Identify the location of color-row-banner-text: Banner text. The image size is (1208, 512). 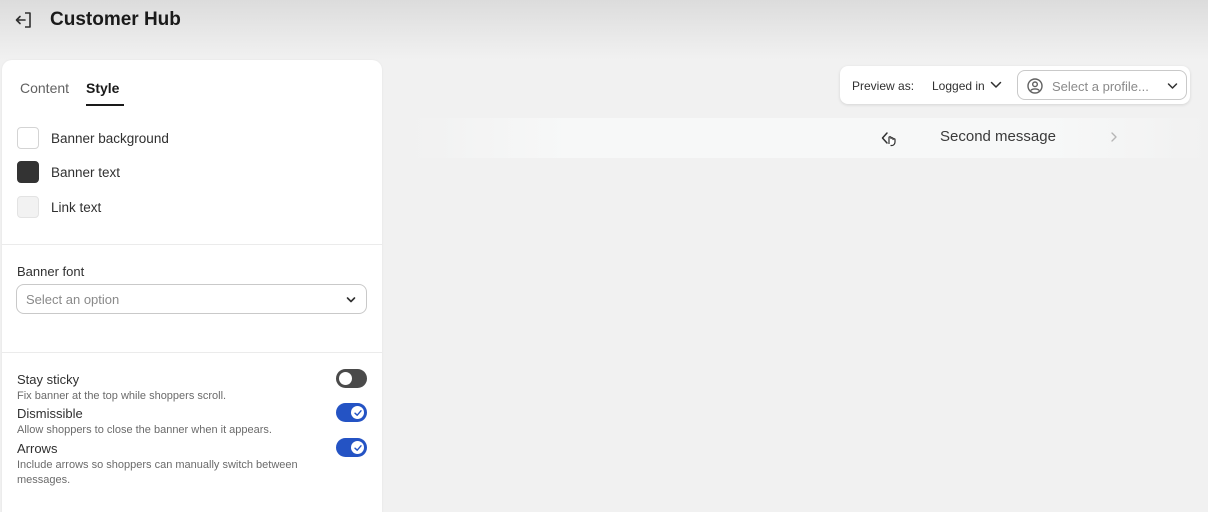
(167, 173).